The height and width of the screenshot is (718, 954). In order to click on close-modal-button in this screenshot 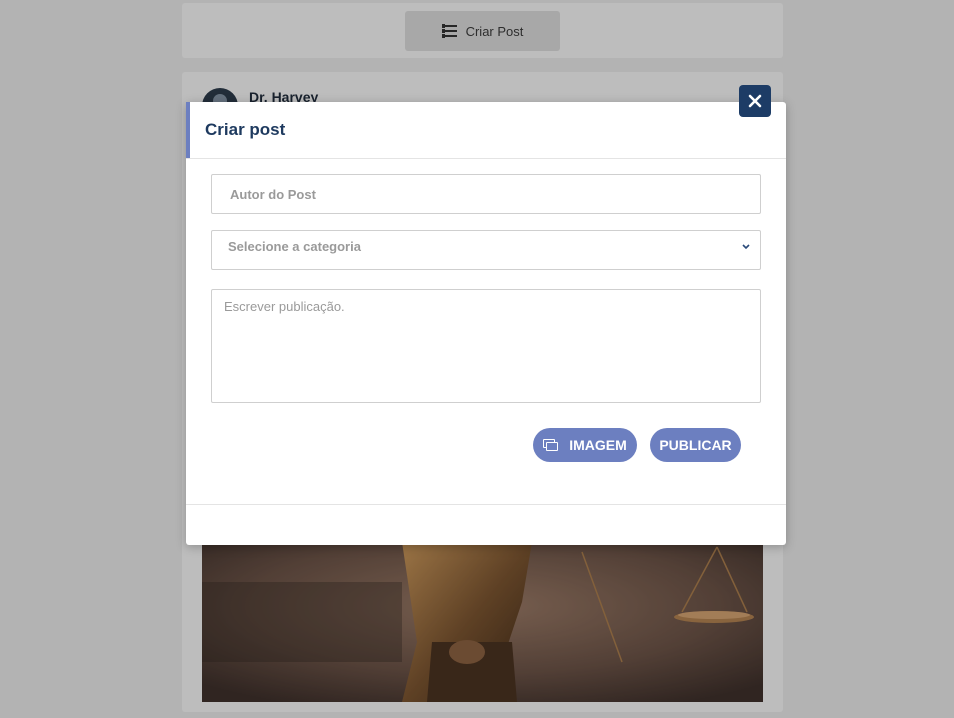, I will do `click(755, 101)`.